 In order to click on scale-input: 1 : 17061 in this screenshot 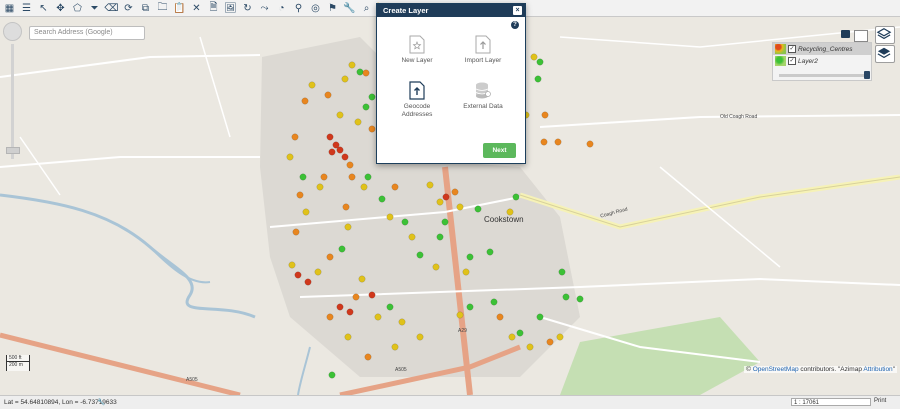, I will do `click(831, 402)`.